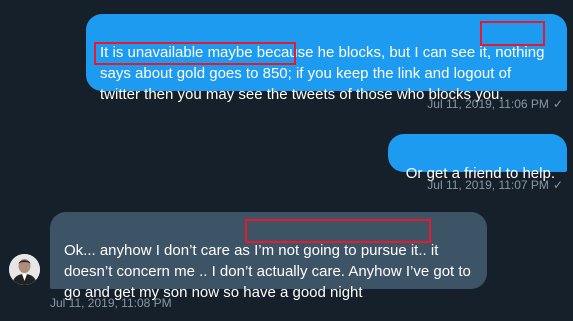 The width and height of the screenshot is (573, 321). I want to click on avatar-image, so click(24, 269).